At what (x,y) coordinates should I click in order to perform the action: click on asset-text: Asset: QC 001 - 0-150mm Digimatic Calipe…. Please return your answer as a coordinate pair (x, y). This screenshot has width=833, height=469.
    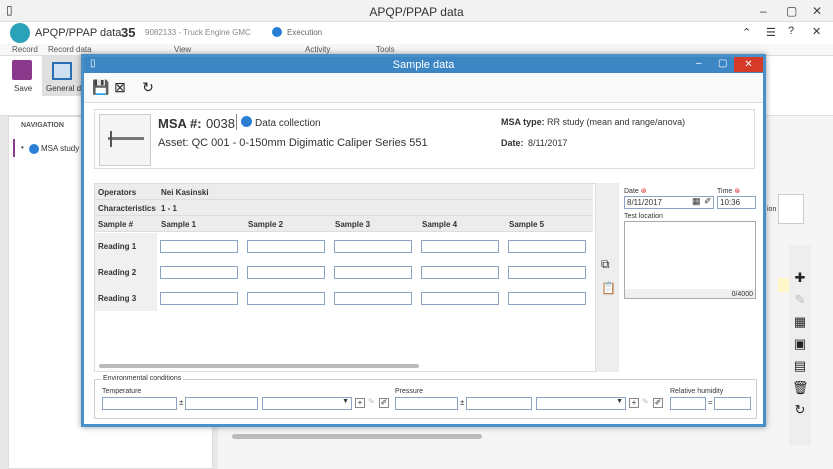
    Looking at the image, I should click on (293, 143).